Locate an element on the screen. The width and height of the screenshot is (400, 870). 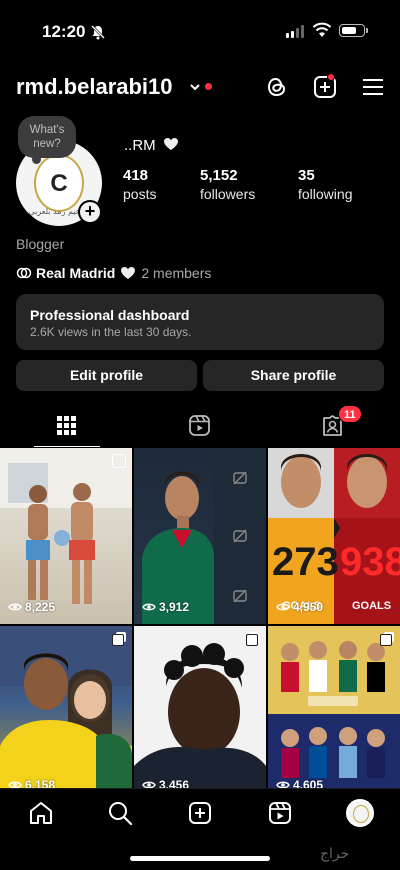
channel-icon is located at coordinates (24, 273).